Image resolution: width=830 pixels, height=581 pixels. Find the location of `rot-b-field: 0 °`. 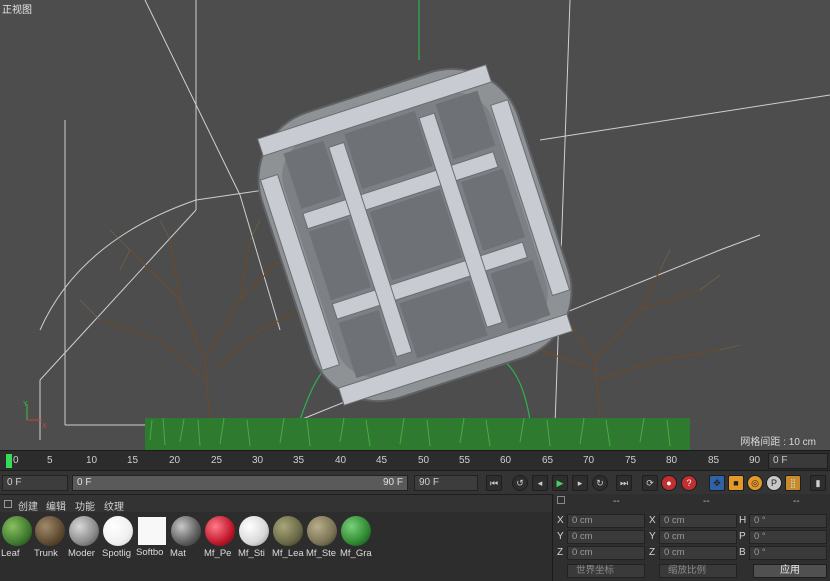

rot-b-field: 0 ° is located at coordinates (788, 553).